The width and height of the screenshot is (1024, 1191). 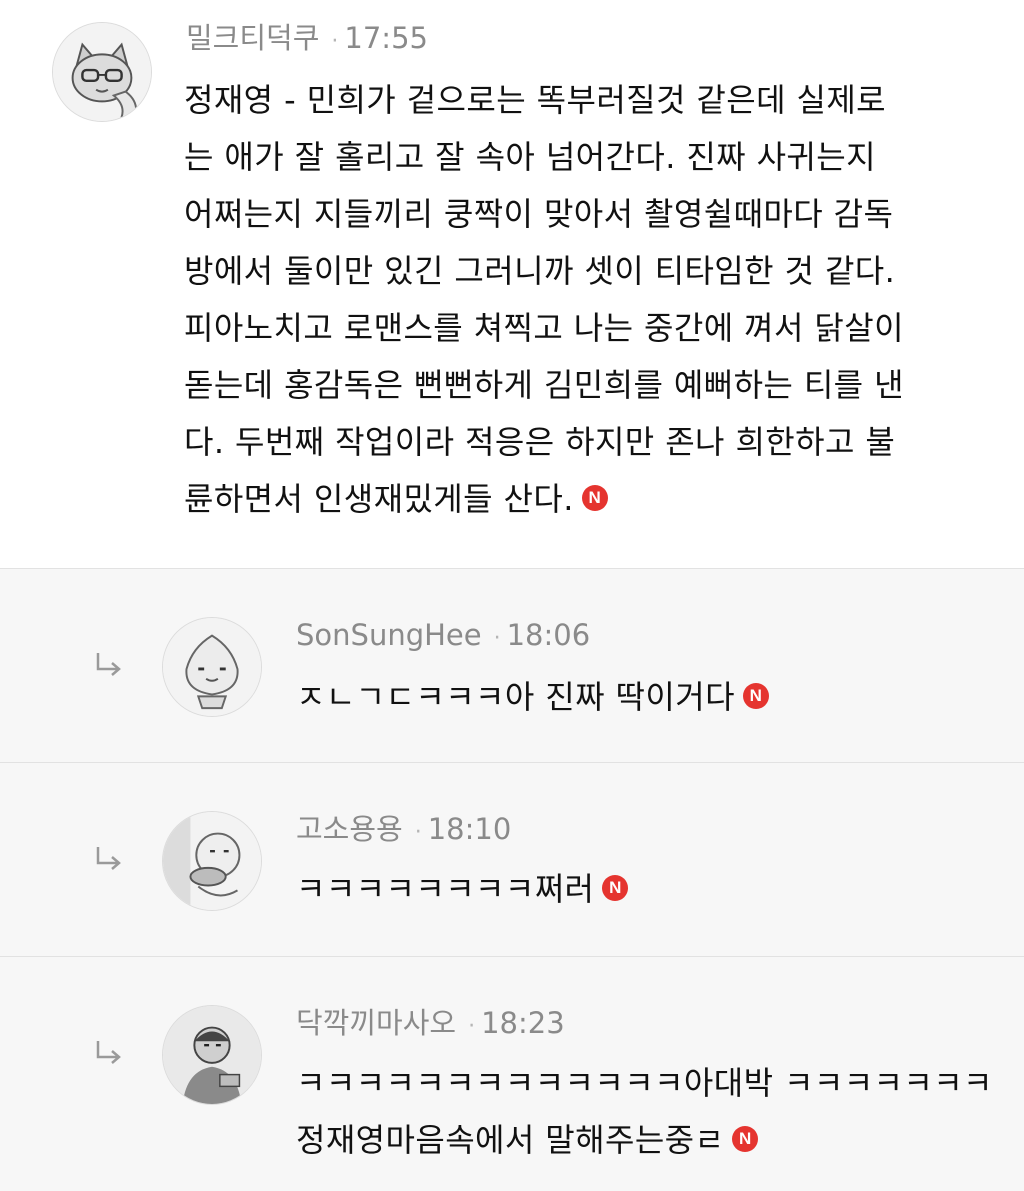 I want to click on reply-text: ㅈㄴㄱㄷㅋㅋㅋ아 진짜 딱이거다 N, so click(x=532, y=697).